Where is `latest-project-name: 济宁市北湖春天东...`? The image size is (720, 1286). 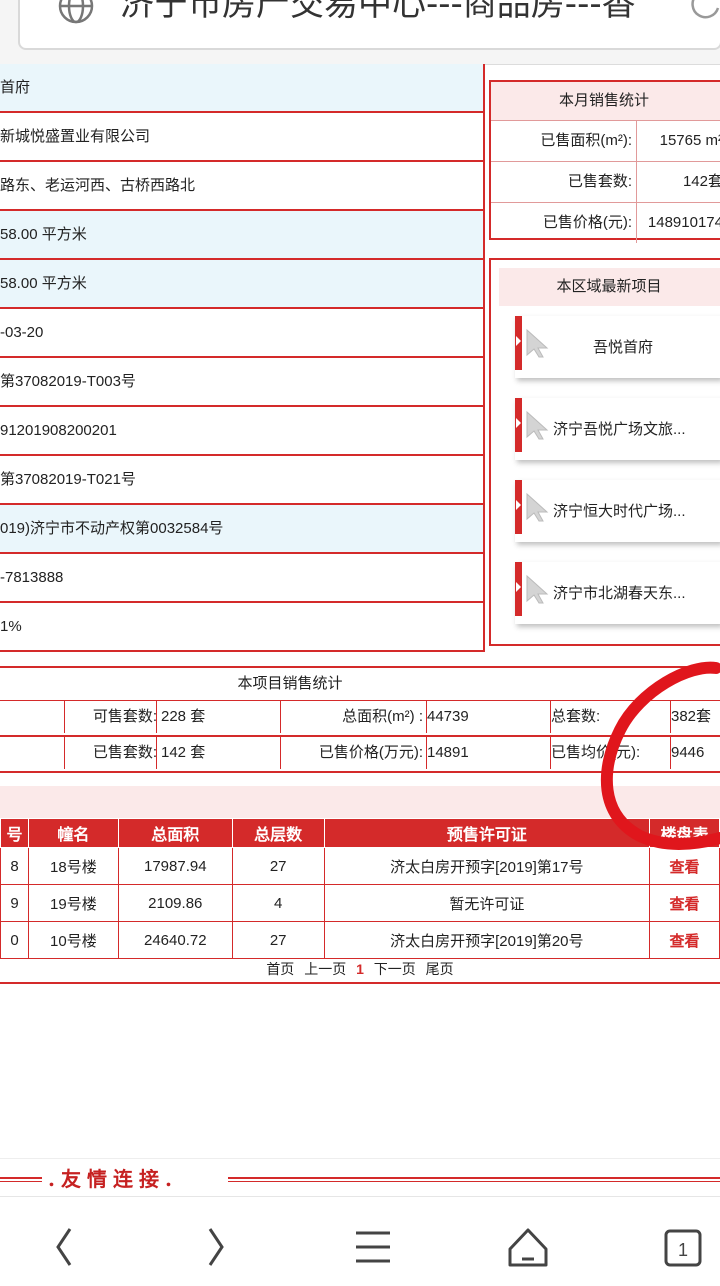
latest-project-name: 济宁市北湖春天东... is located at coordinates (619, 592).